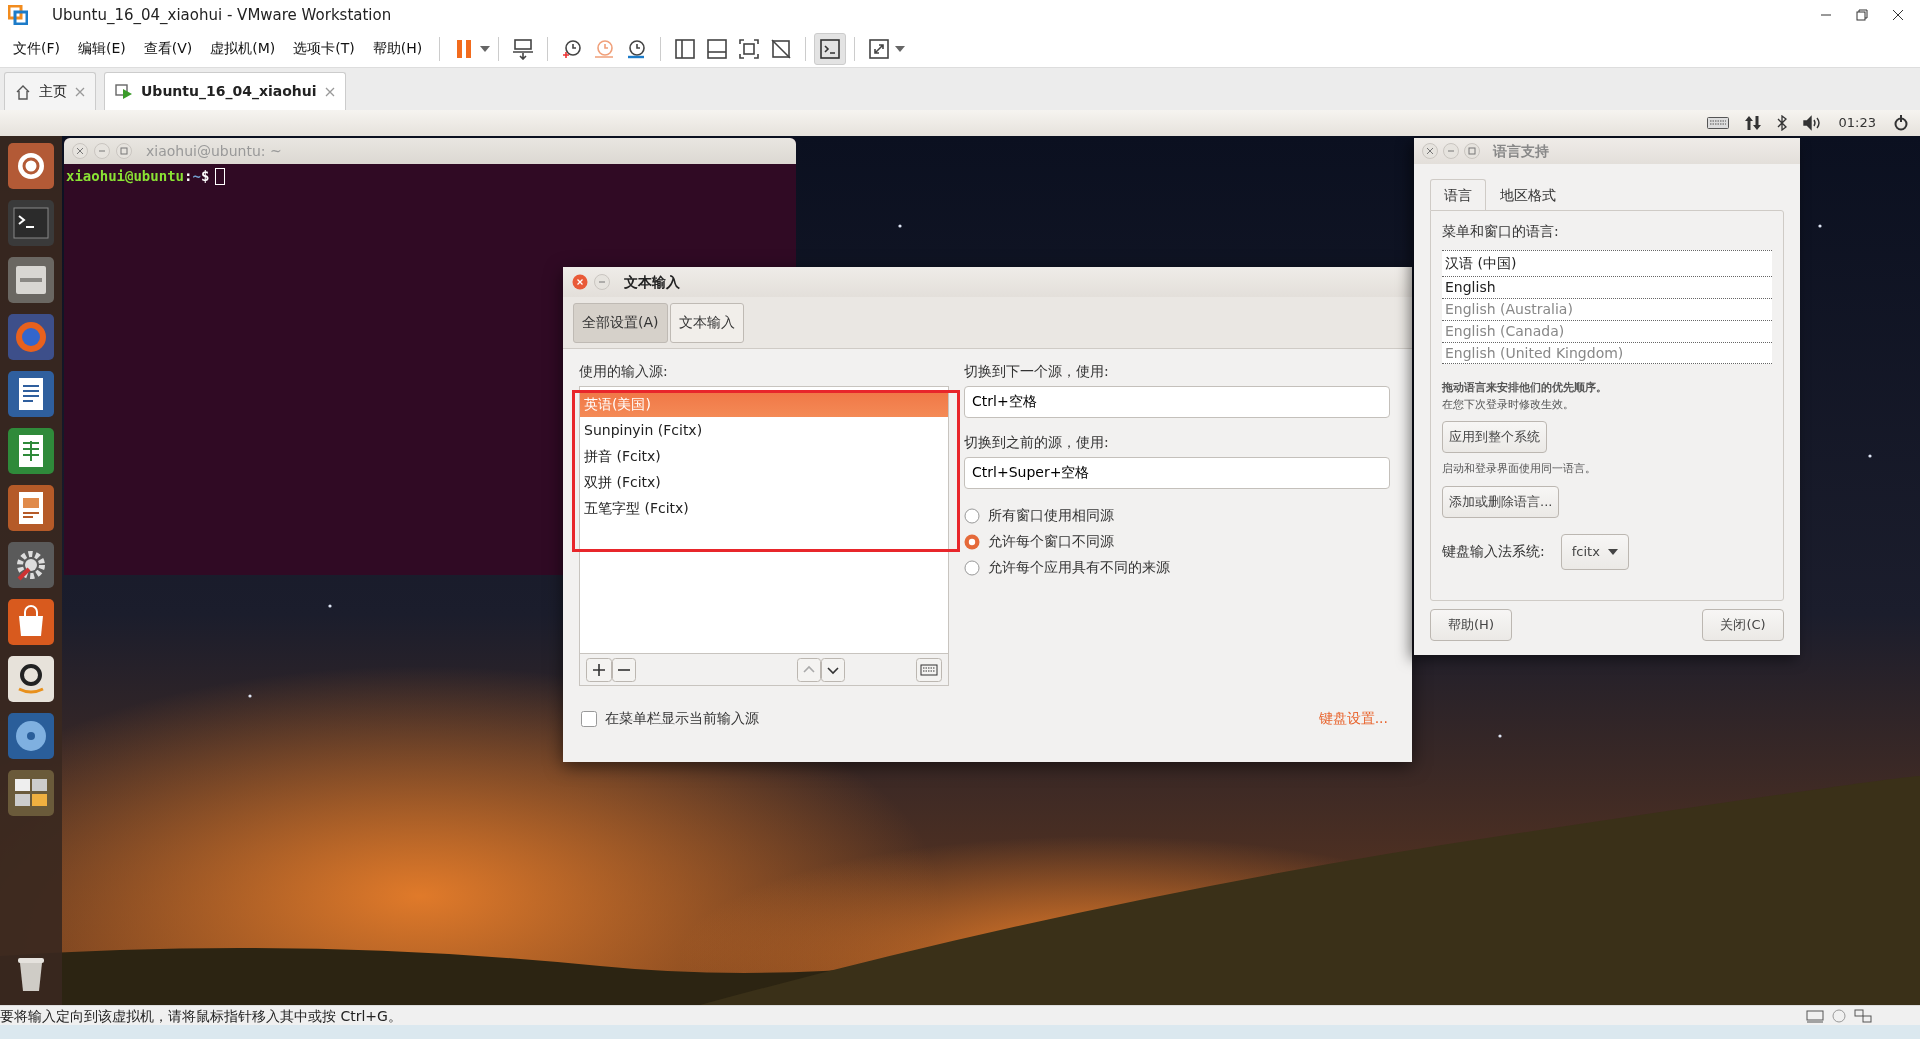  What do you see at coordinates (764, 482) in the screenshot?
I see `list-item: 双拼 (Fcitx)` at bounding box center [764, 482].